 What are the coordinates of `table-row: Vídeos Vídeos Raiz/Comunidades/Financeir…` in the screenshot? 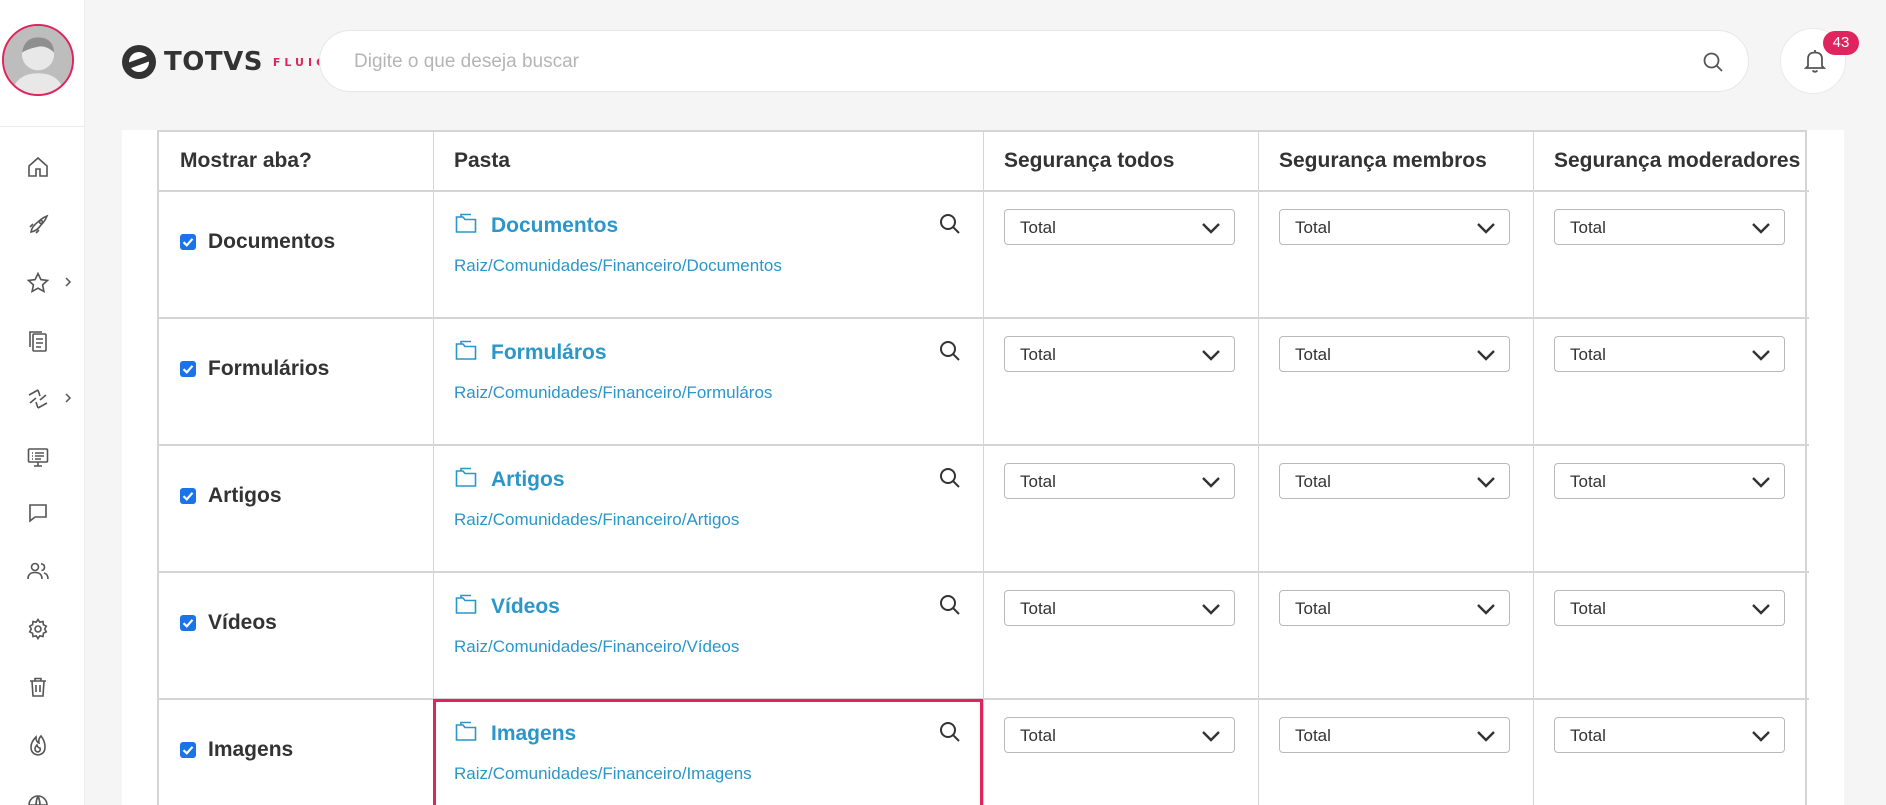 It's located at (984, 636).